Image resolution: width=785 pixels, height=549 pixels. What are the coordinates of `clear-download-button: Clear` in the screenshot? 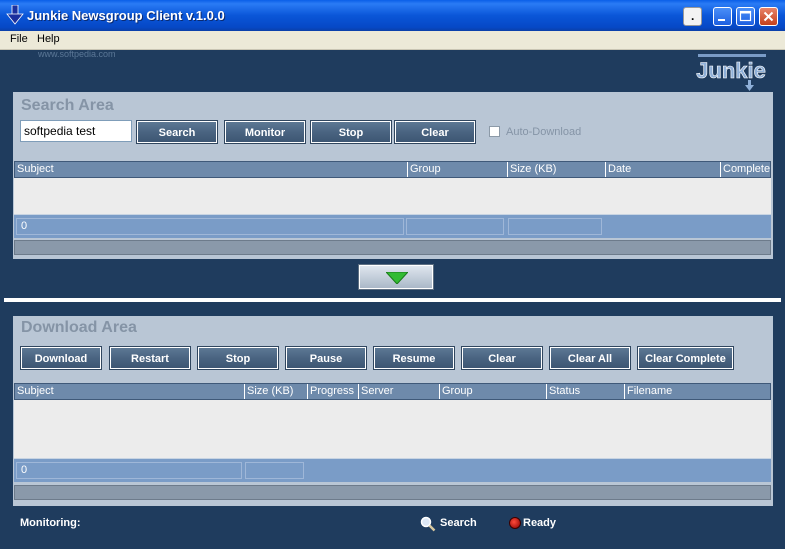 It's located at (502, 358).